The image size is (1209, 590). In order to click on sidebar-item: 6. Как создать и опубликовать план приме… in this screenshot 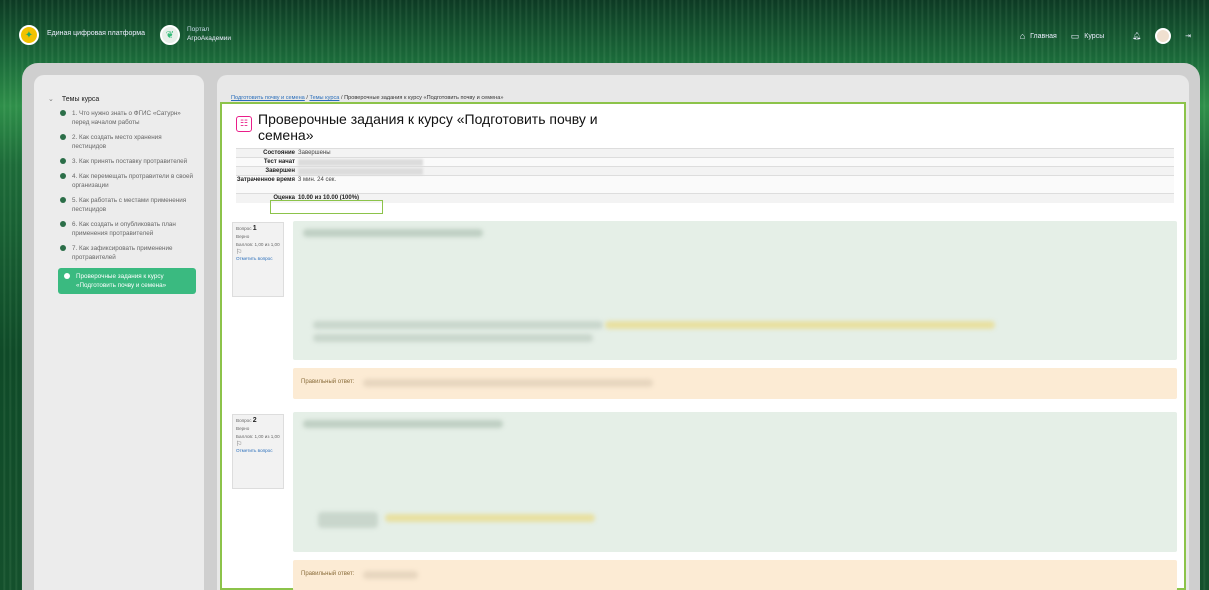, I will do `click(128, 229)`.